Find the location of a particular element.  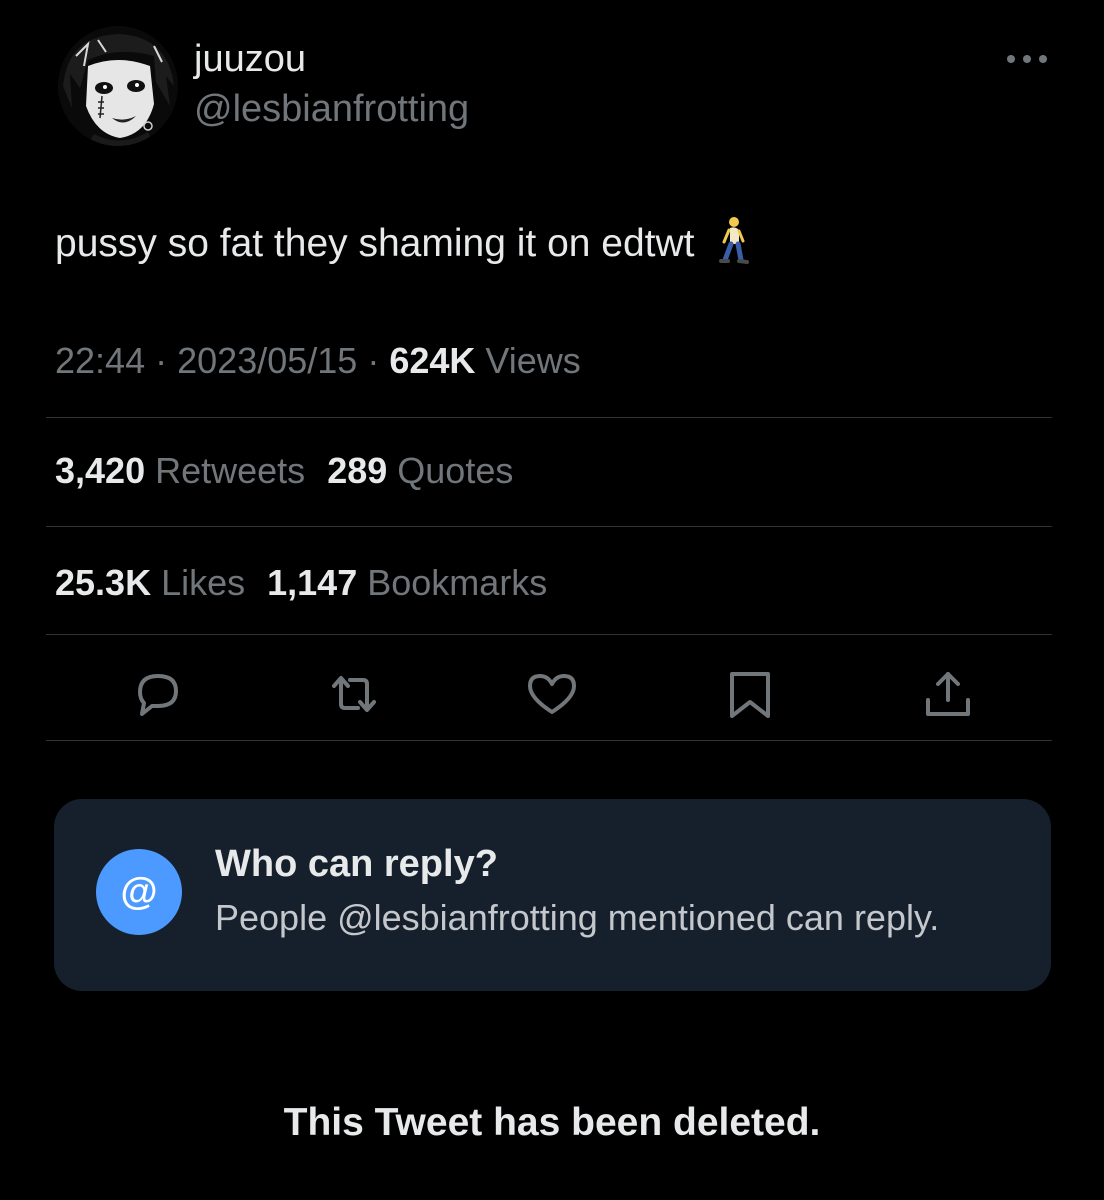

display-name: juuzou is located at coordinates (250, 59).